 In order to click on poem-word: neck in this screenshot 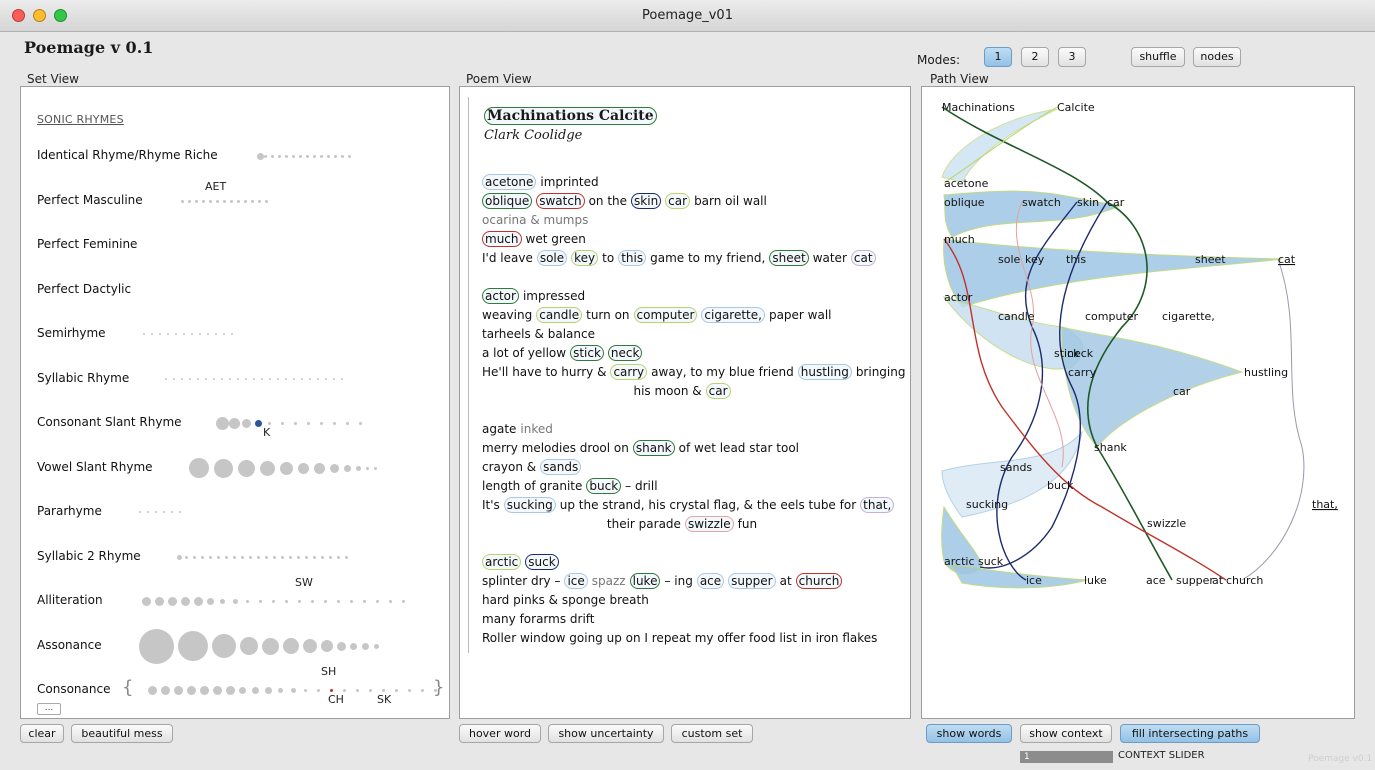, I will do `click(625, 352)`.